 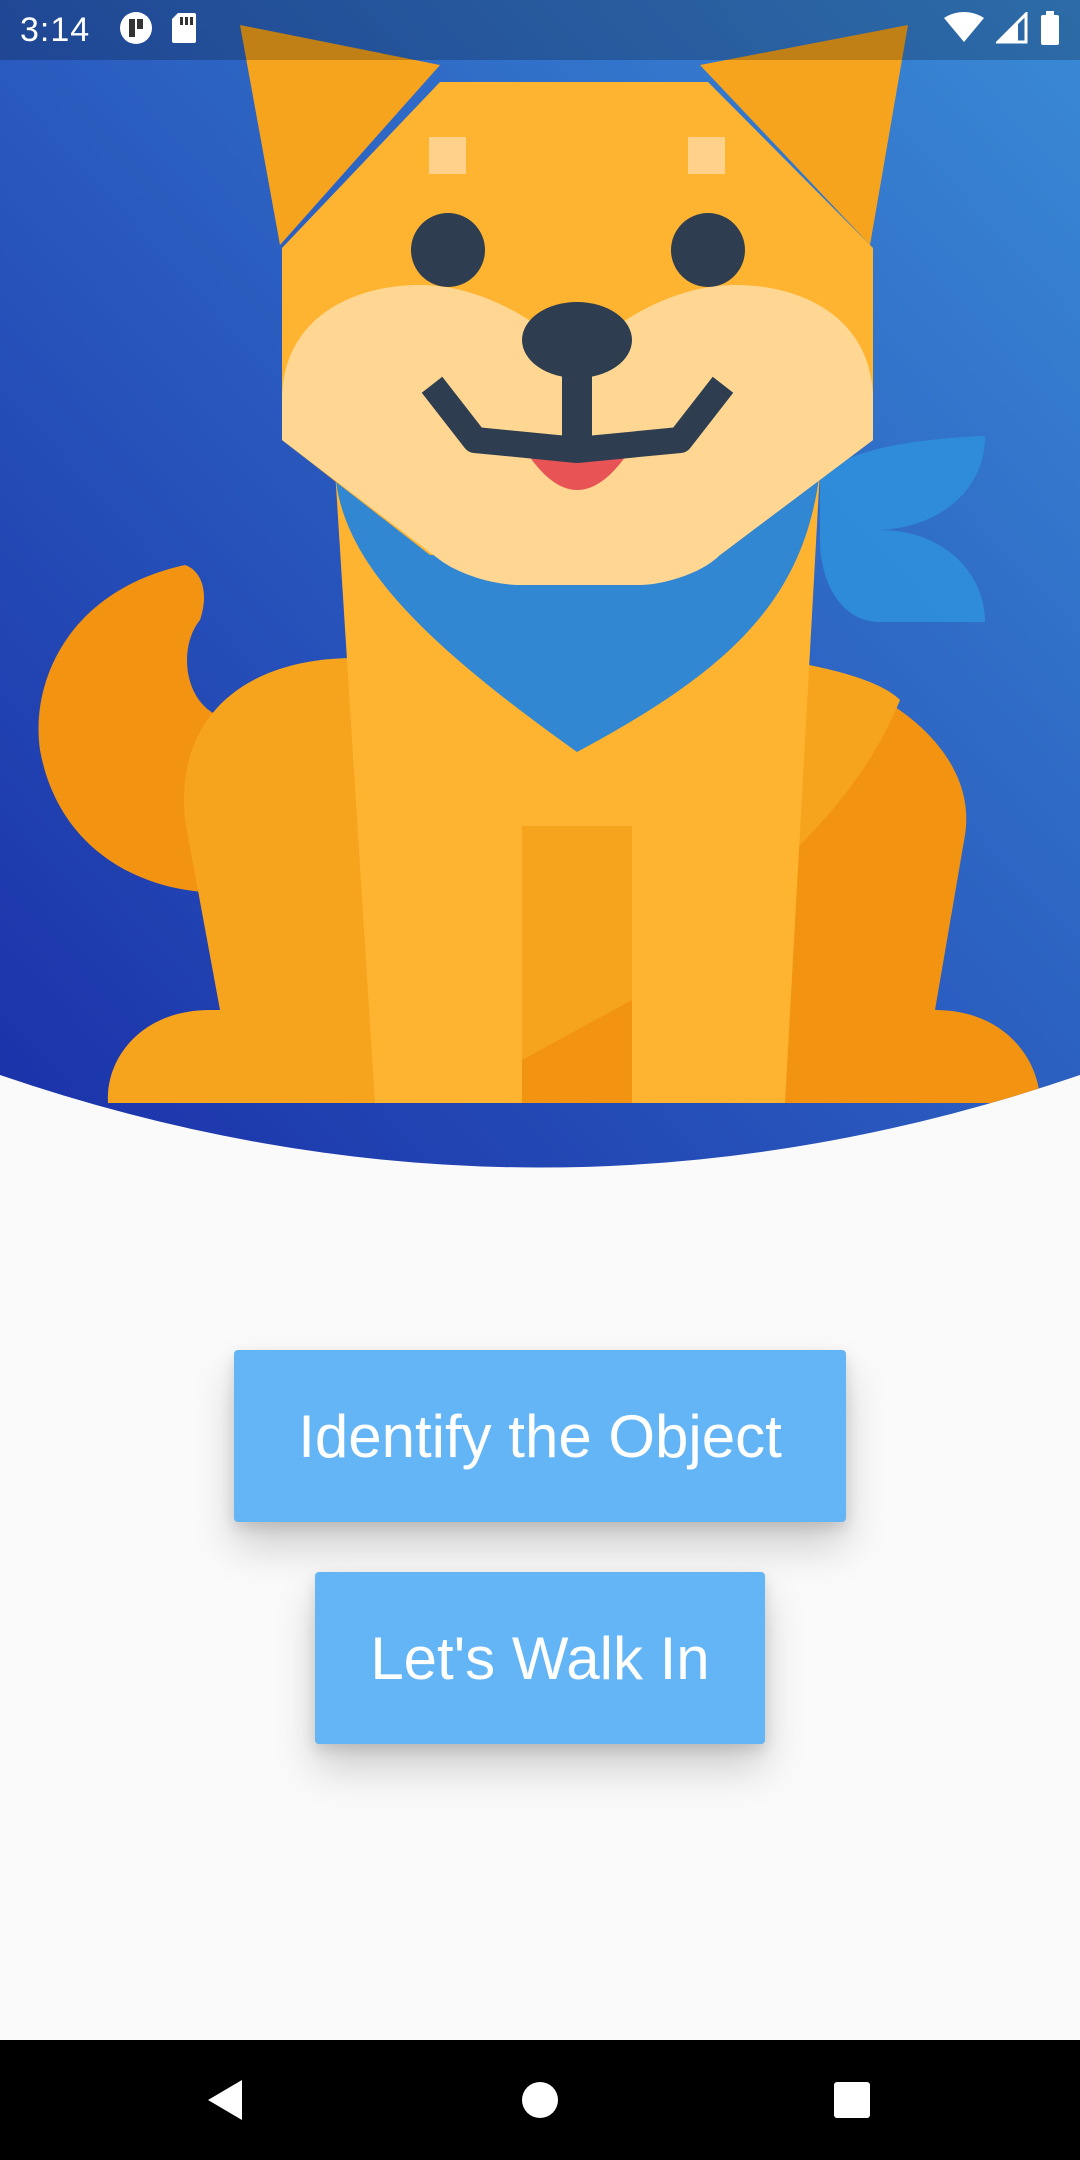 What do you see at coordinates (225, 2100) in the screenshot?
I see `back-icon` at bounding box center [225, 2100].